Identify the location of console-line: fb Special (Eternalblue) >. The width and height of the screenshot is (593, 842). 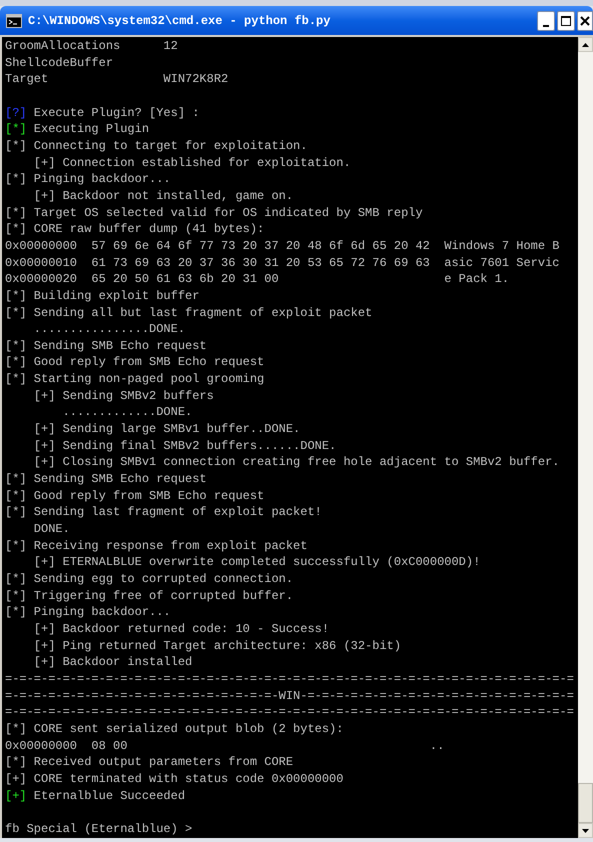
(98, 829).